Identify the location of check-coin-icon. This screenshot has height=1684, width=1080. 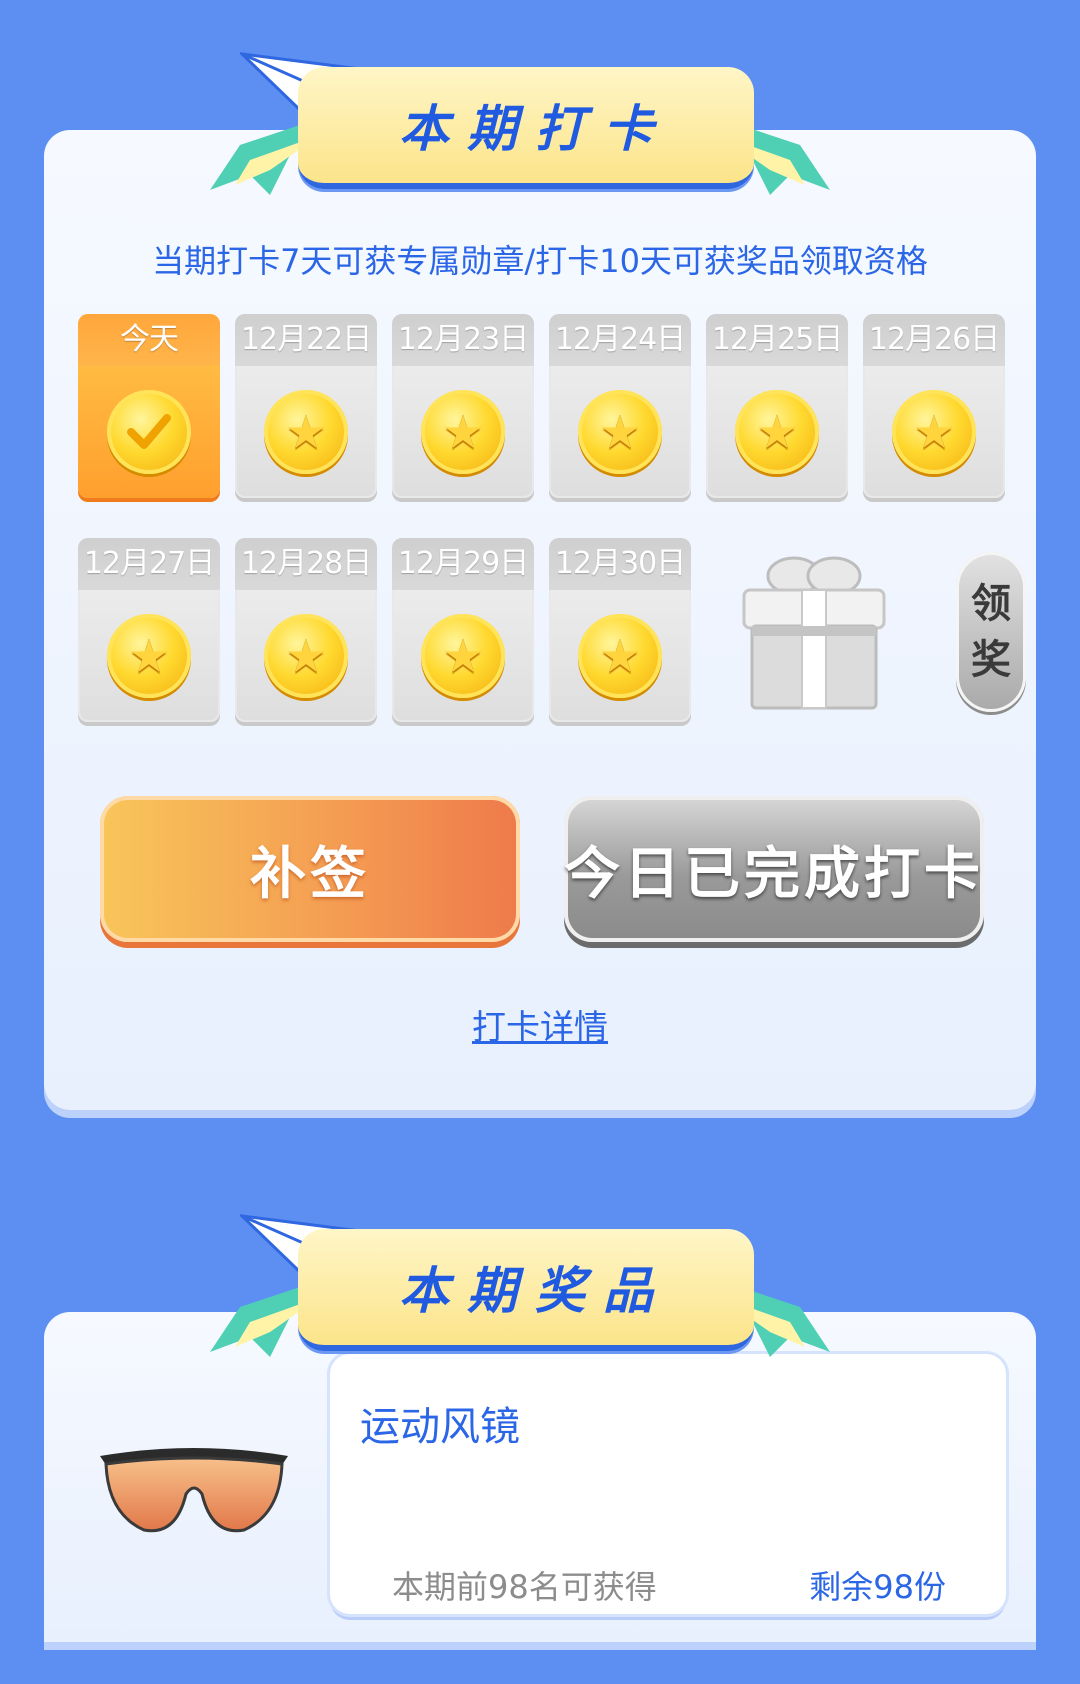
(149, 432).